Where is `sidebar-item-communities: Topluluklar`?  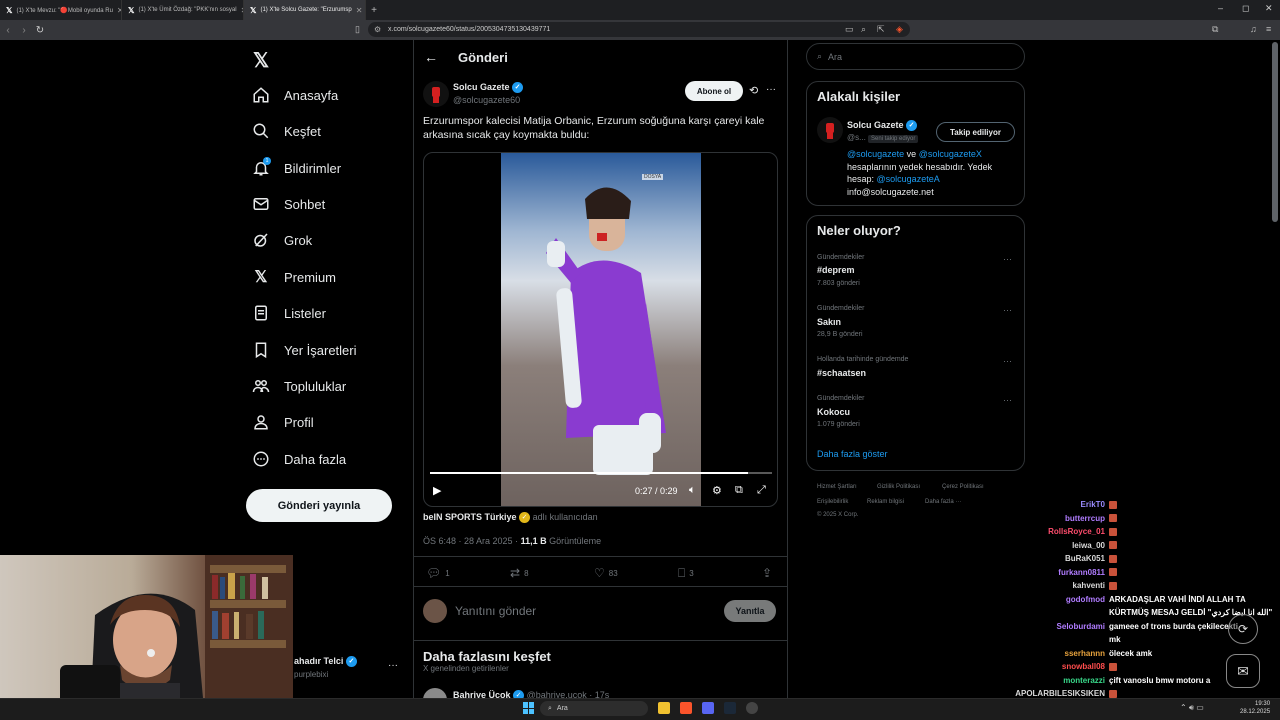 sidebar-item-communities: Topluluklar is located at coordinates (299, 386).